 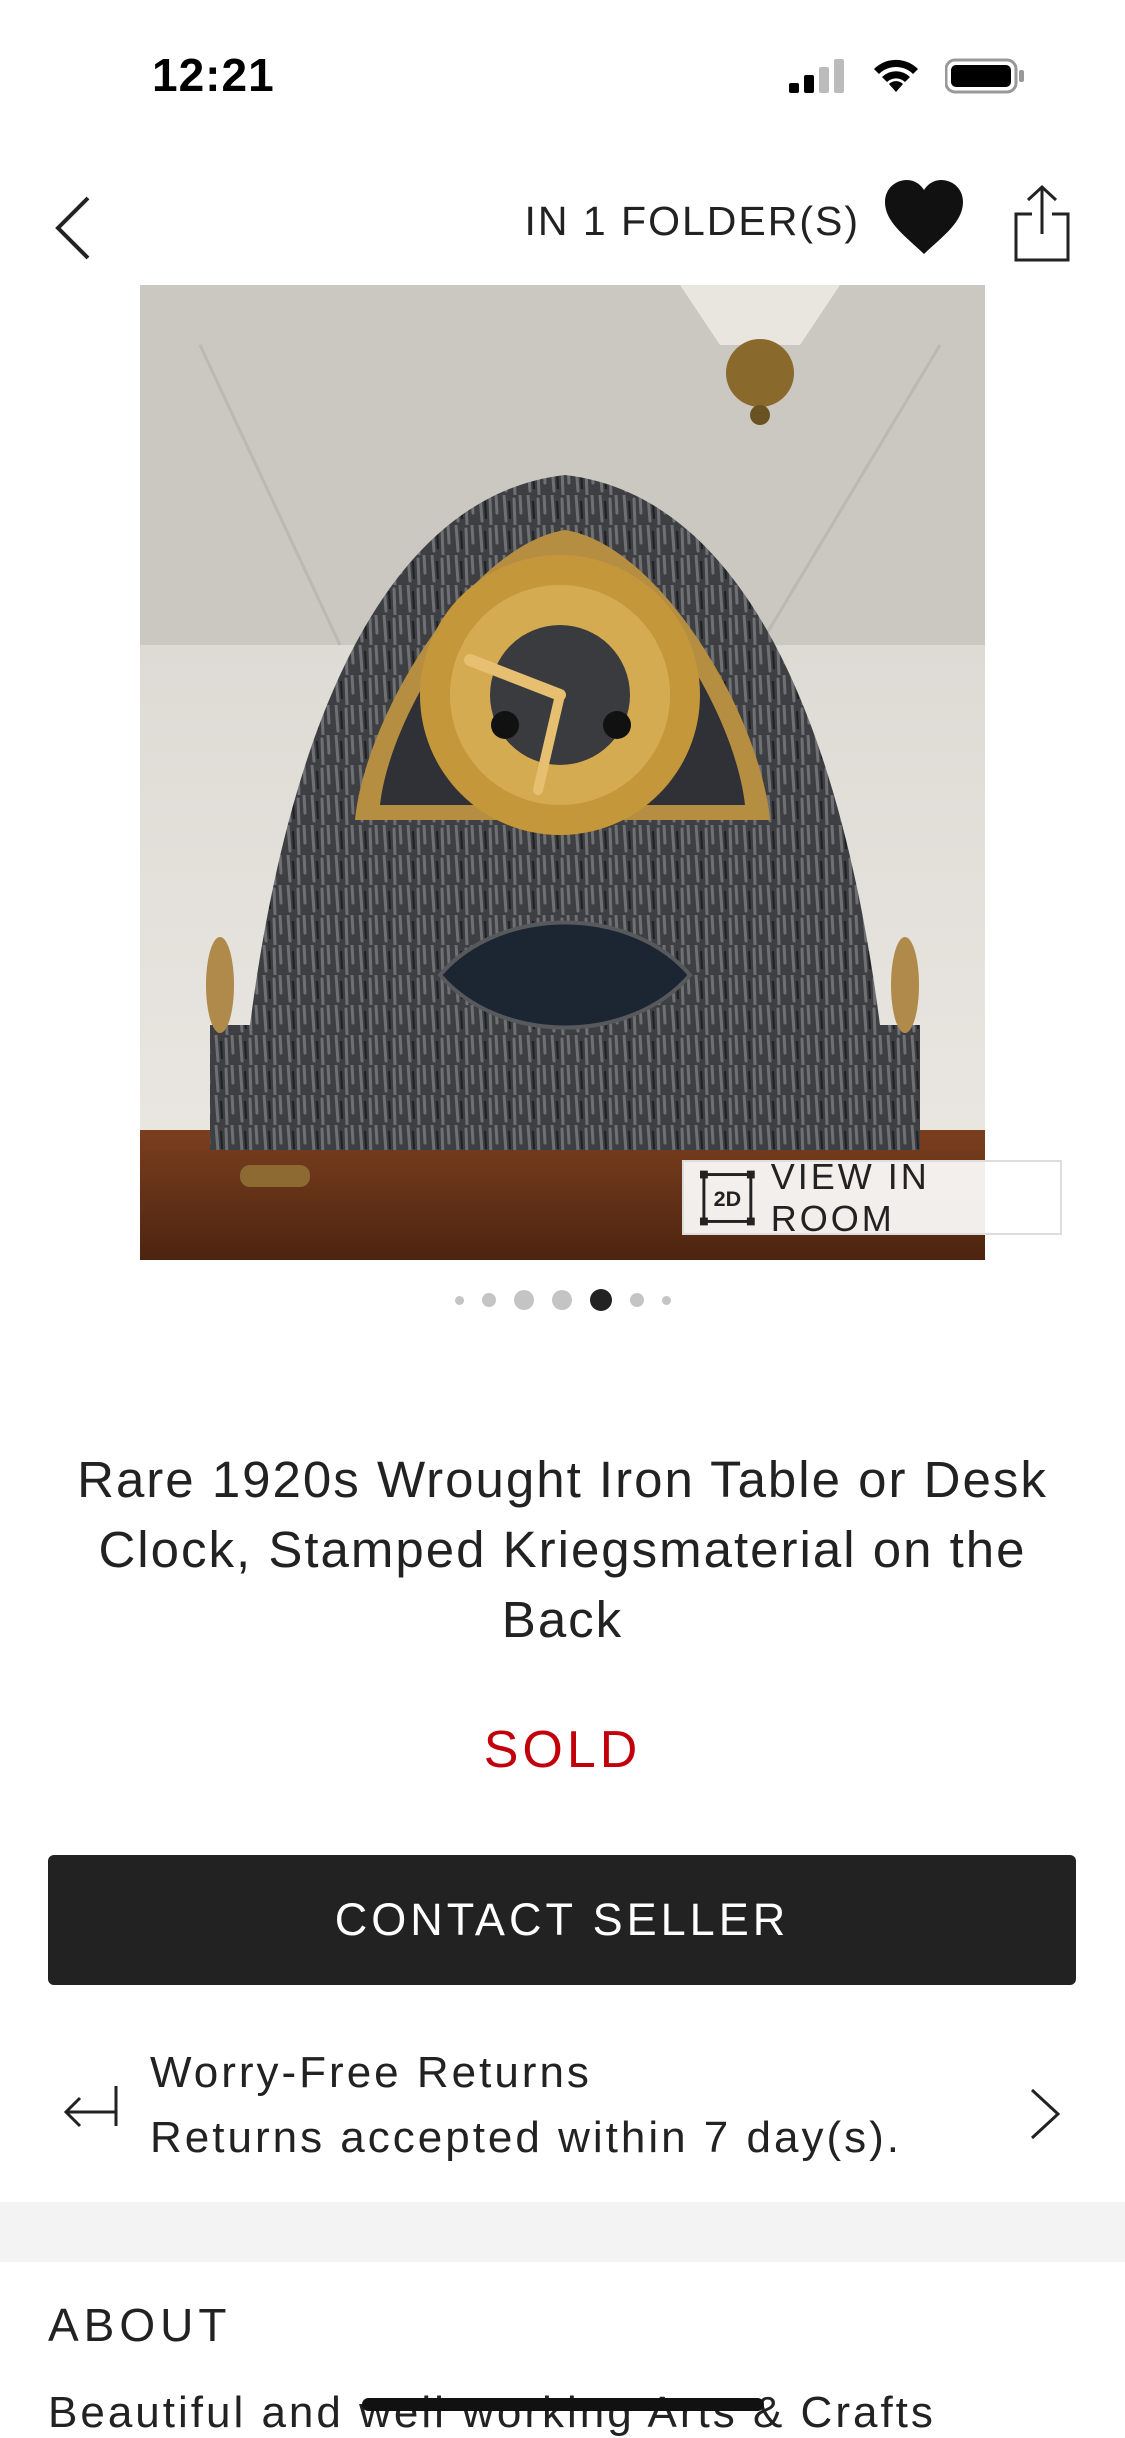 I want to click on chevron-right-icon, so click(x=1045, y=2114).